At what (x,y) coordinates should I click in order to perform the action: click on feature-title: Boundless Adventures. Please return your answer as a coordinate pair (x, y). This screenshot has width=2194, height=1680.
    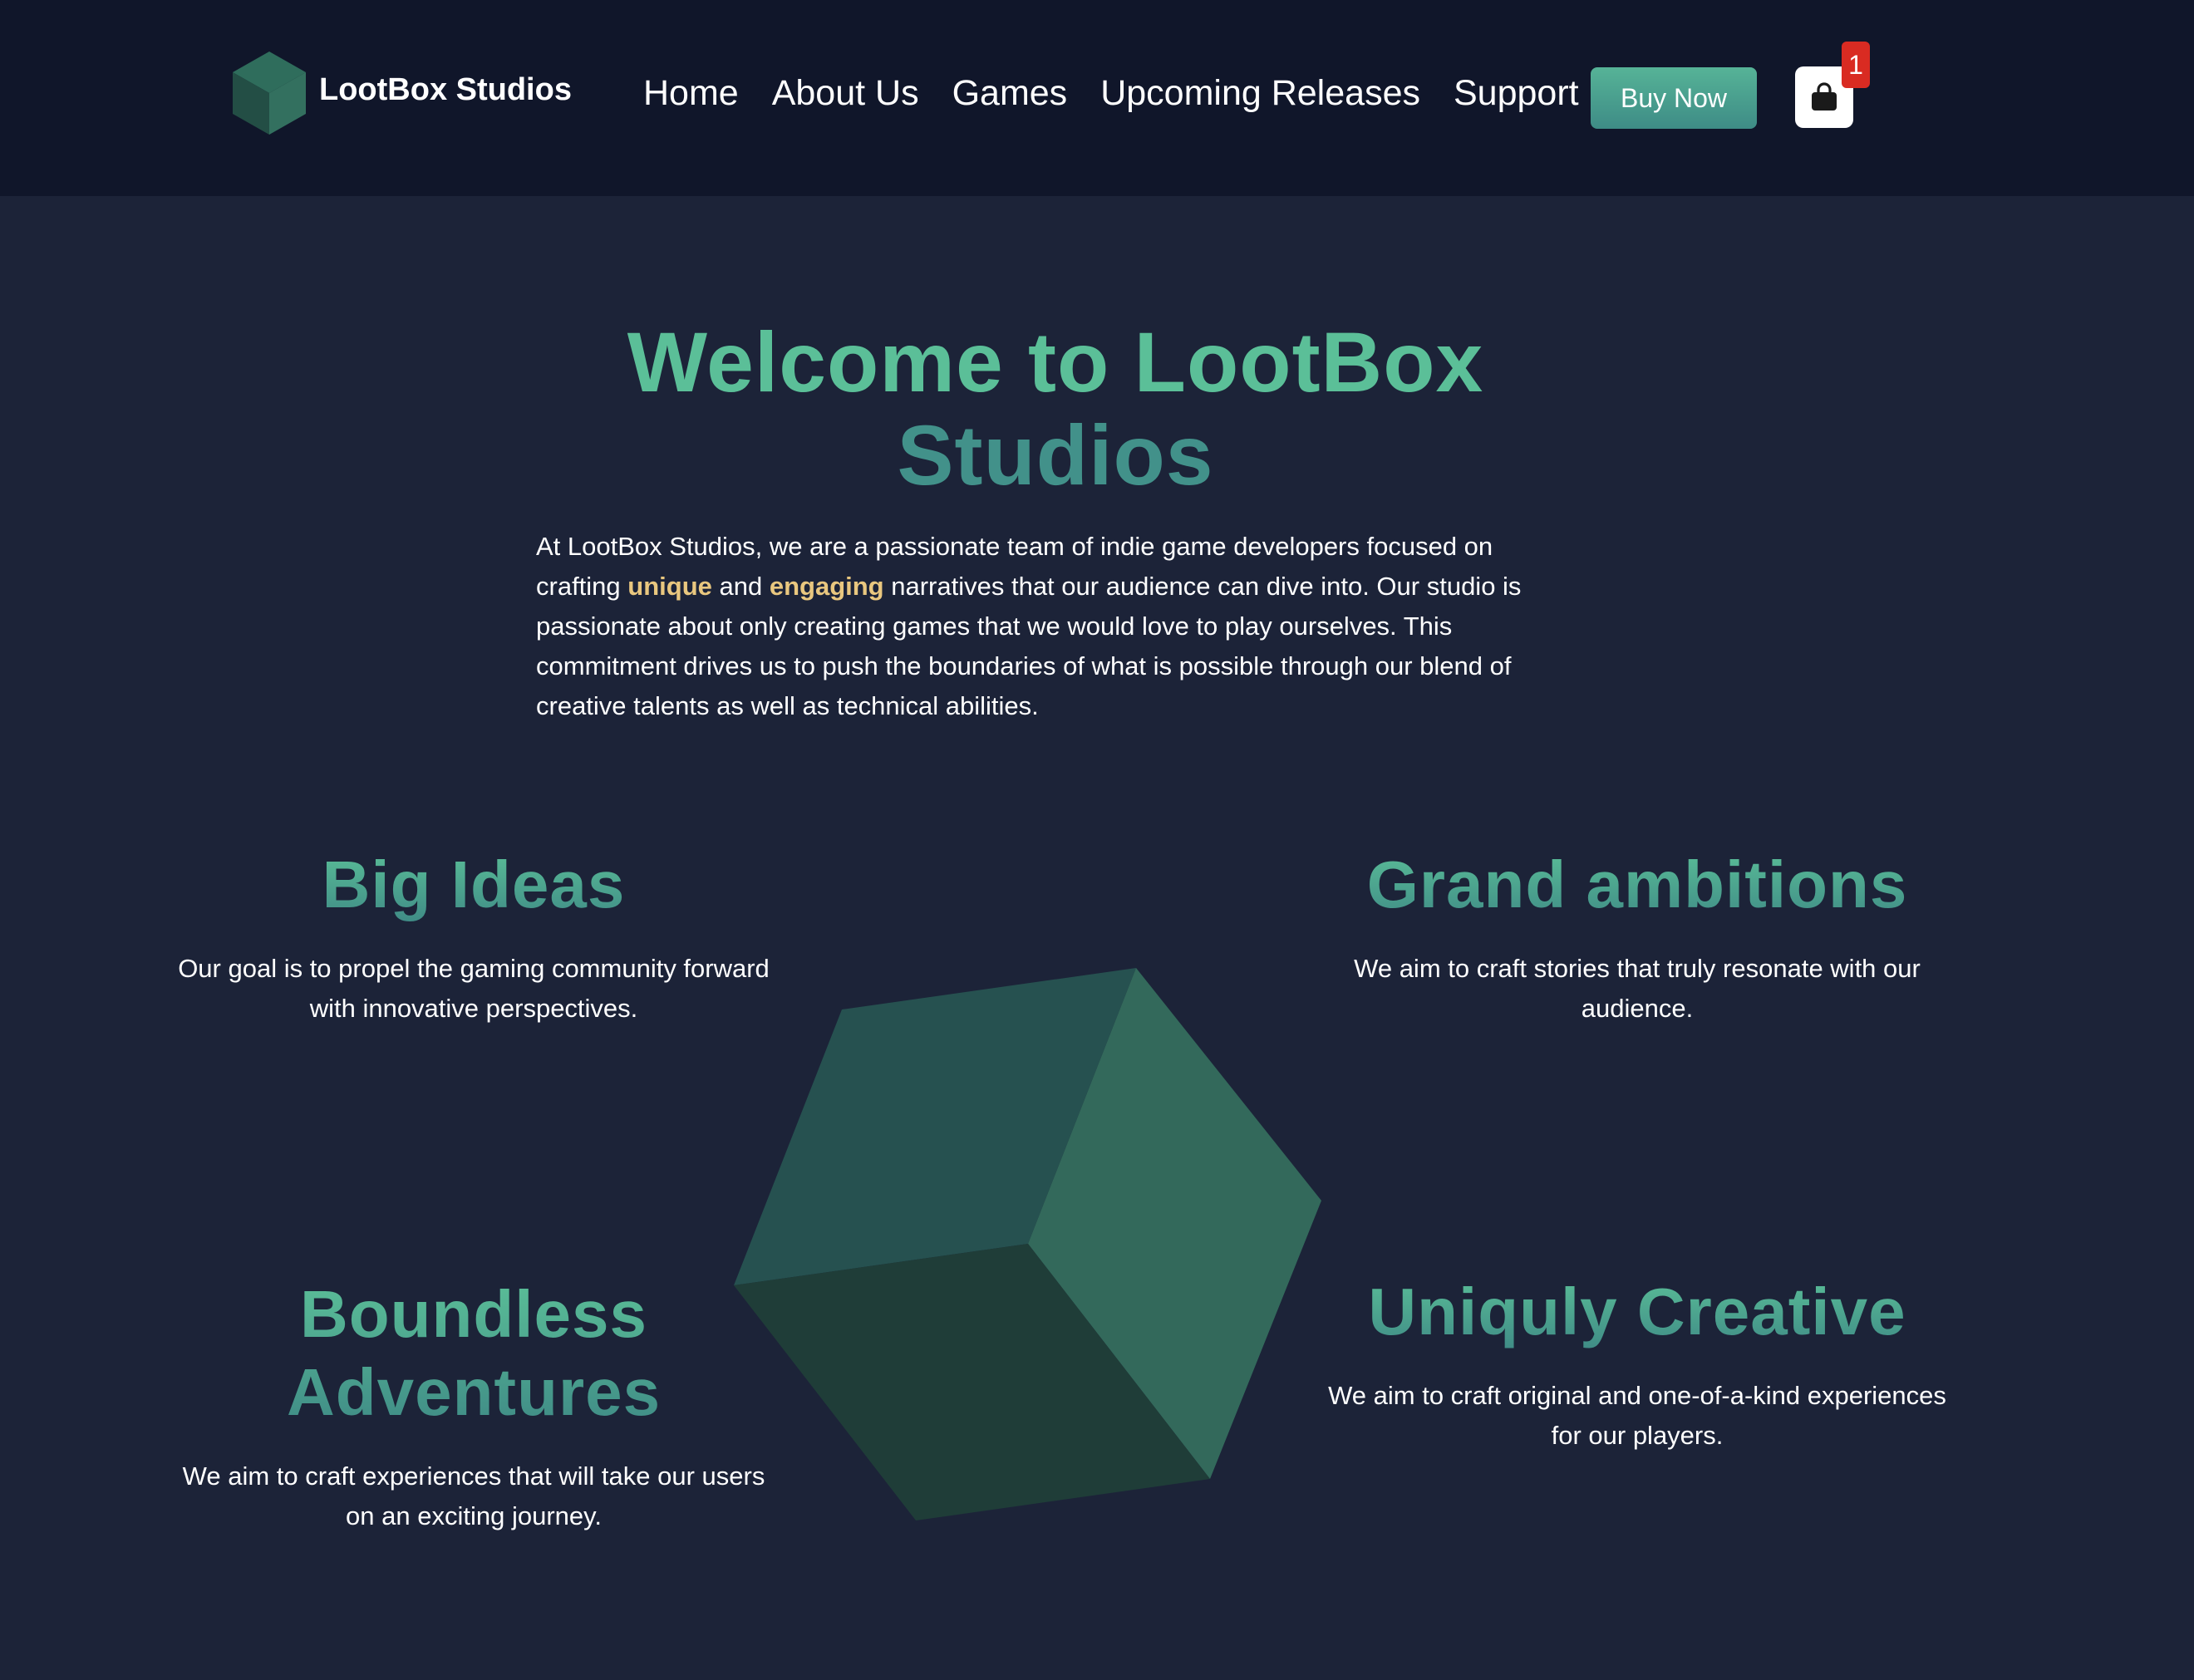
    Looking at the image, I should click on (474, 1353).